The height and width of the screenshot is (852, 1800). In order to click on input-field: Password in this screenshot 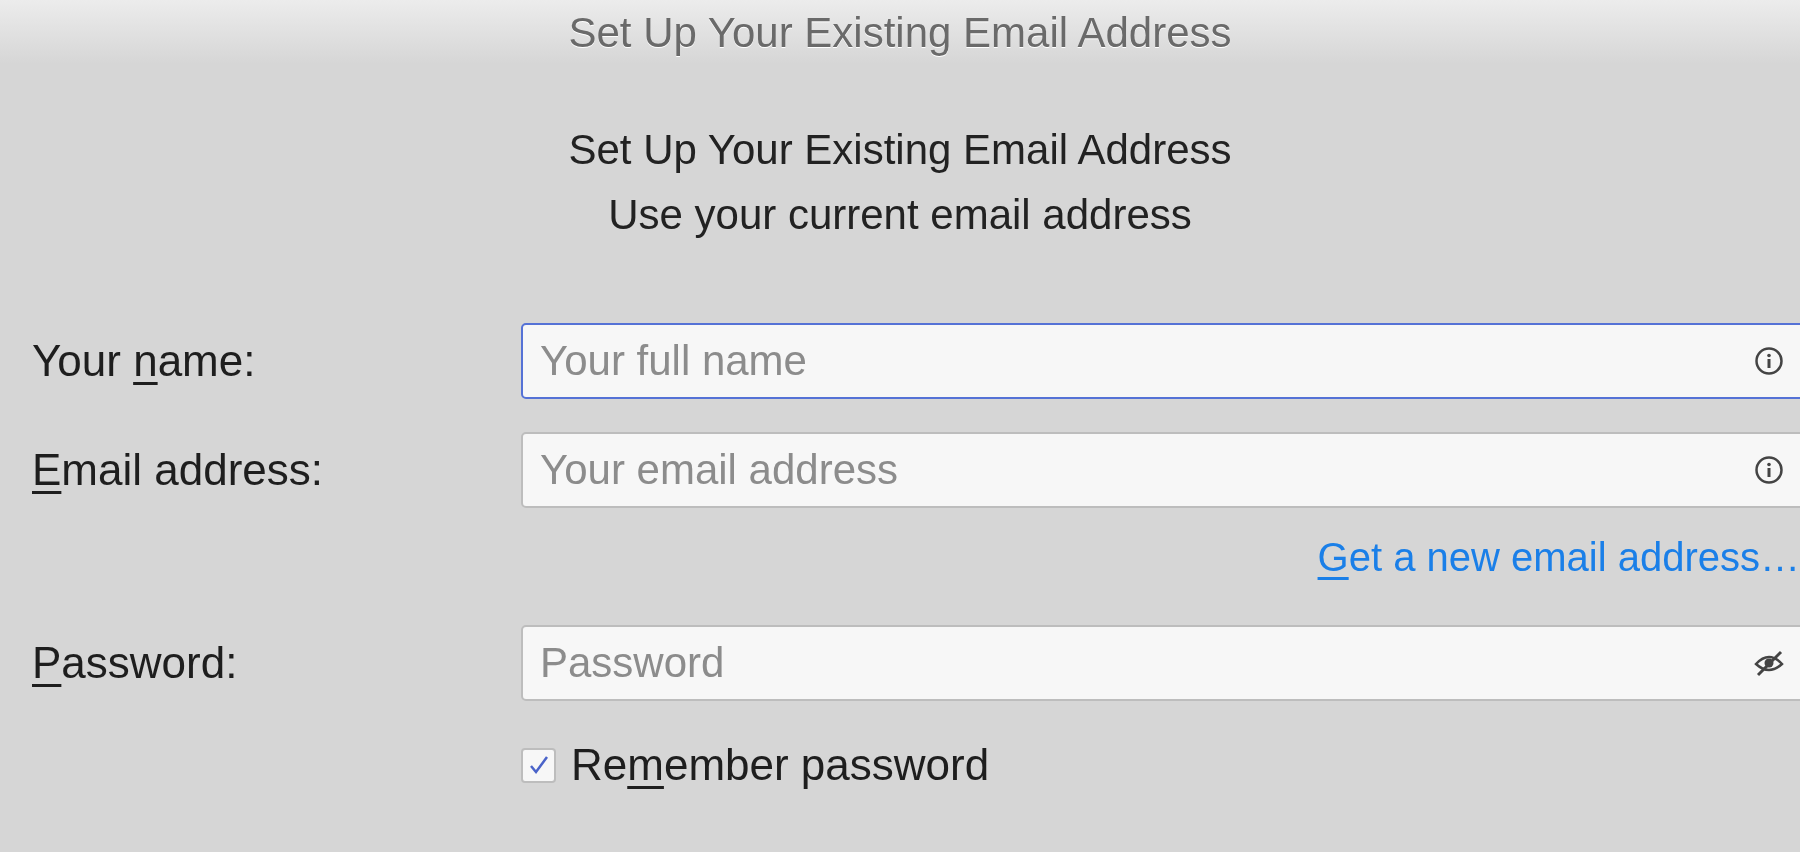, I will do `click(1160, 663)`.